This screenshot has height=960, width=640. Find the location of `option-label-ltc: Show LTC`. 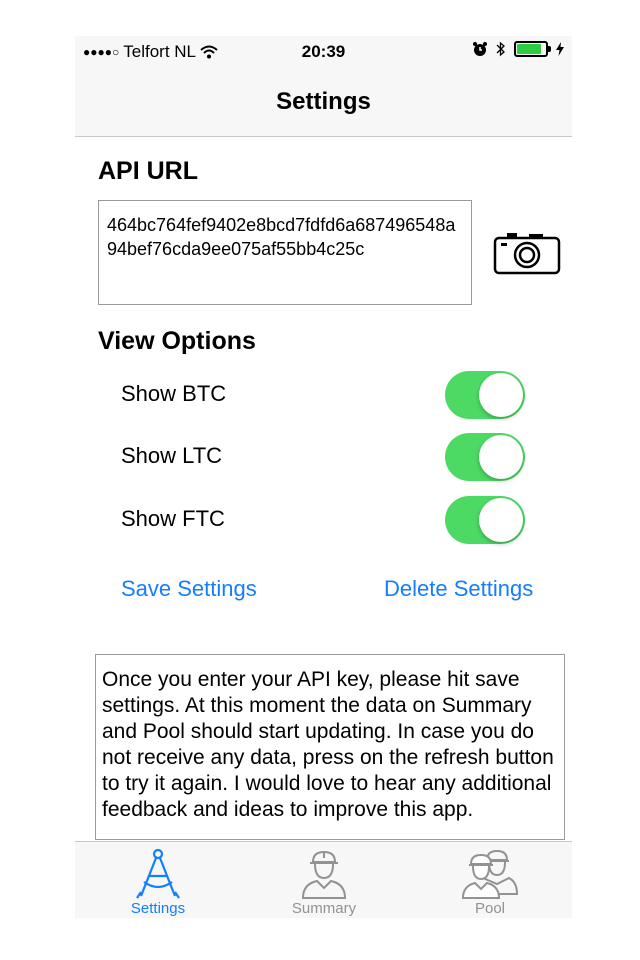

option-label-ltc: Show LTC is located at coordinates (172, 455).